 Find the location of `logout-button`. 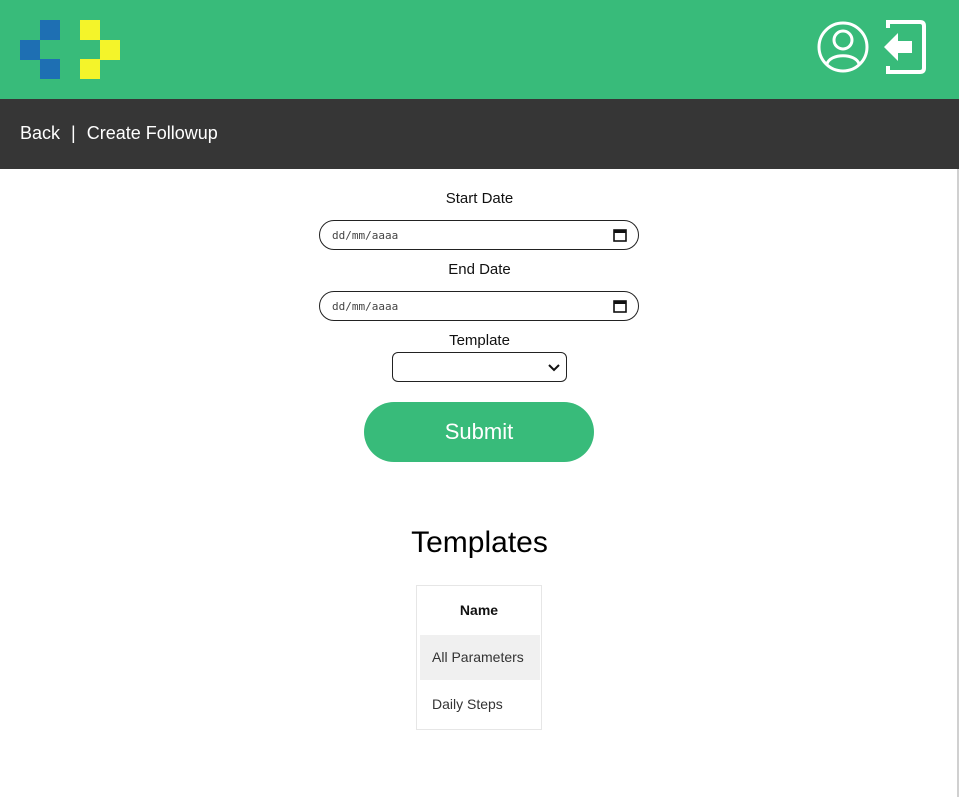

logout-button is located at coordinates (906, 47).